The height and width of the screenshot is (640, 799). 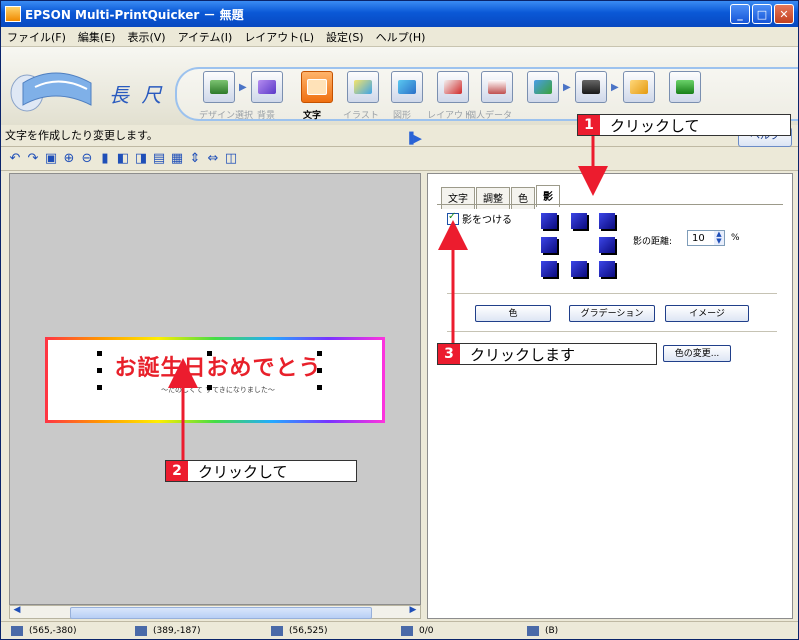 I want to click on callout-step-1: 1 クリックして, so click(x=684, y=125).